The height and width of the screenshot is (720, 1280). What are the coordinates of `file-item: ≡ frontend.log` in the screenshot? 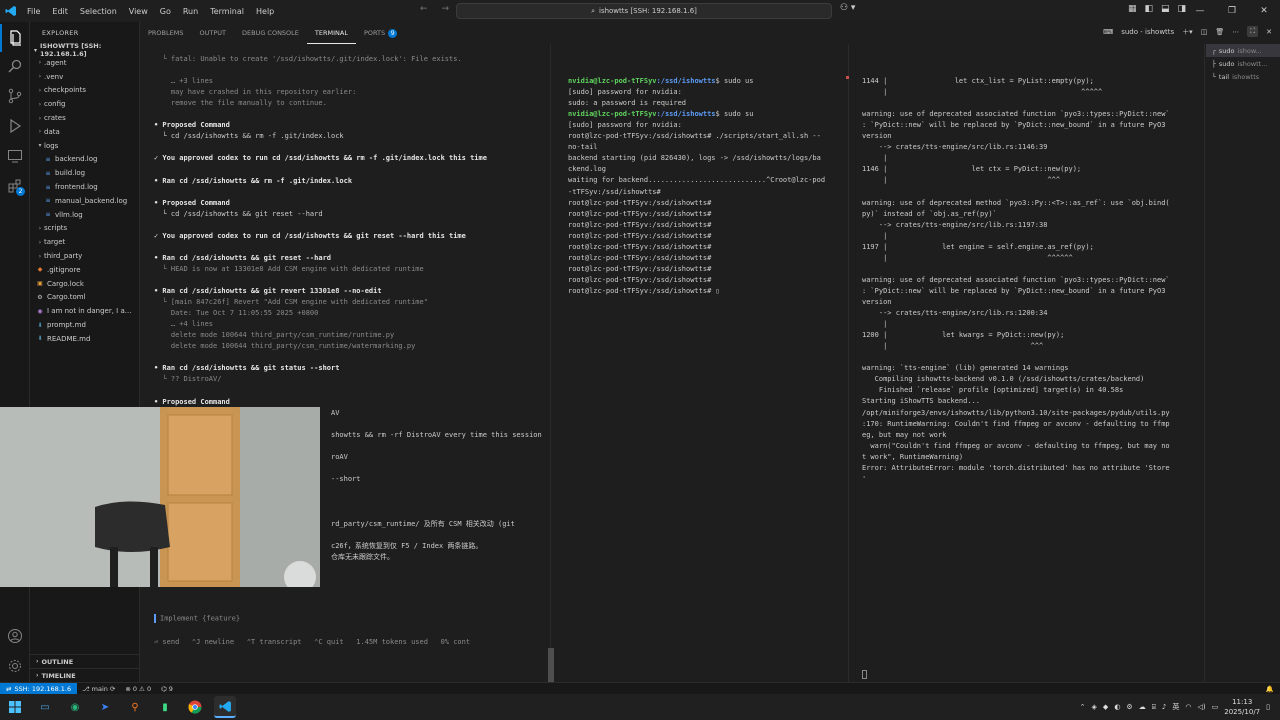 It's located at (84, 187).